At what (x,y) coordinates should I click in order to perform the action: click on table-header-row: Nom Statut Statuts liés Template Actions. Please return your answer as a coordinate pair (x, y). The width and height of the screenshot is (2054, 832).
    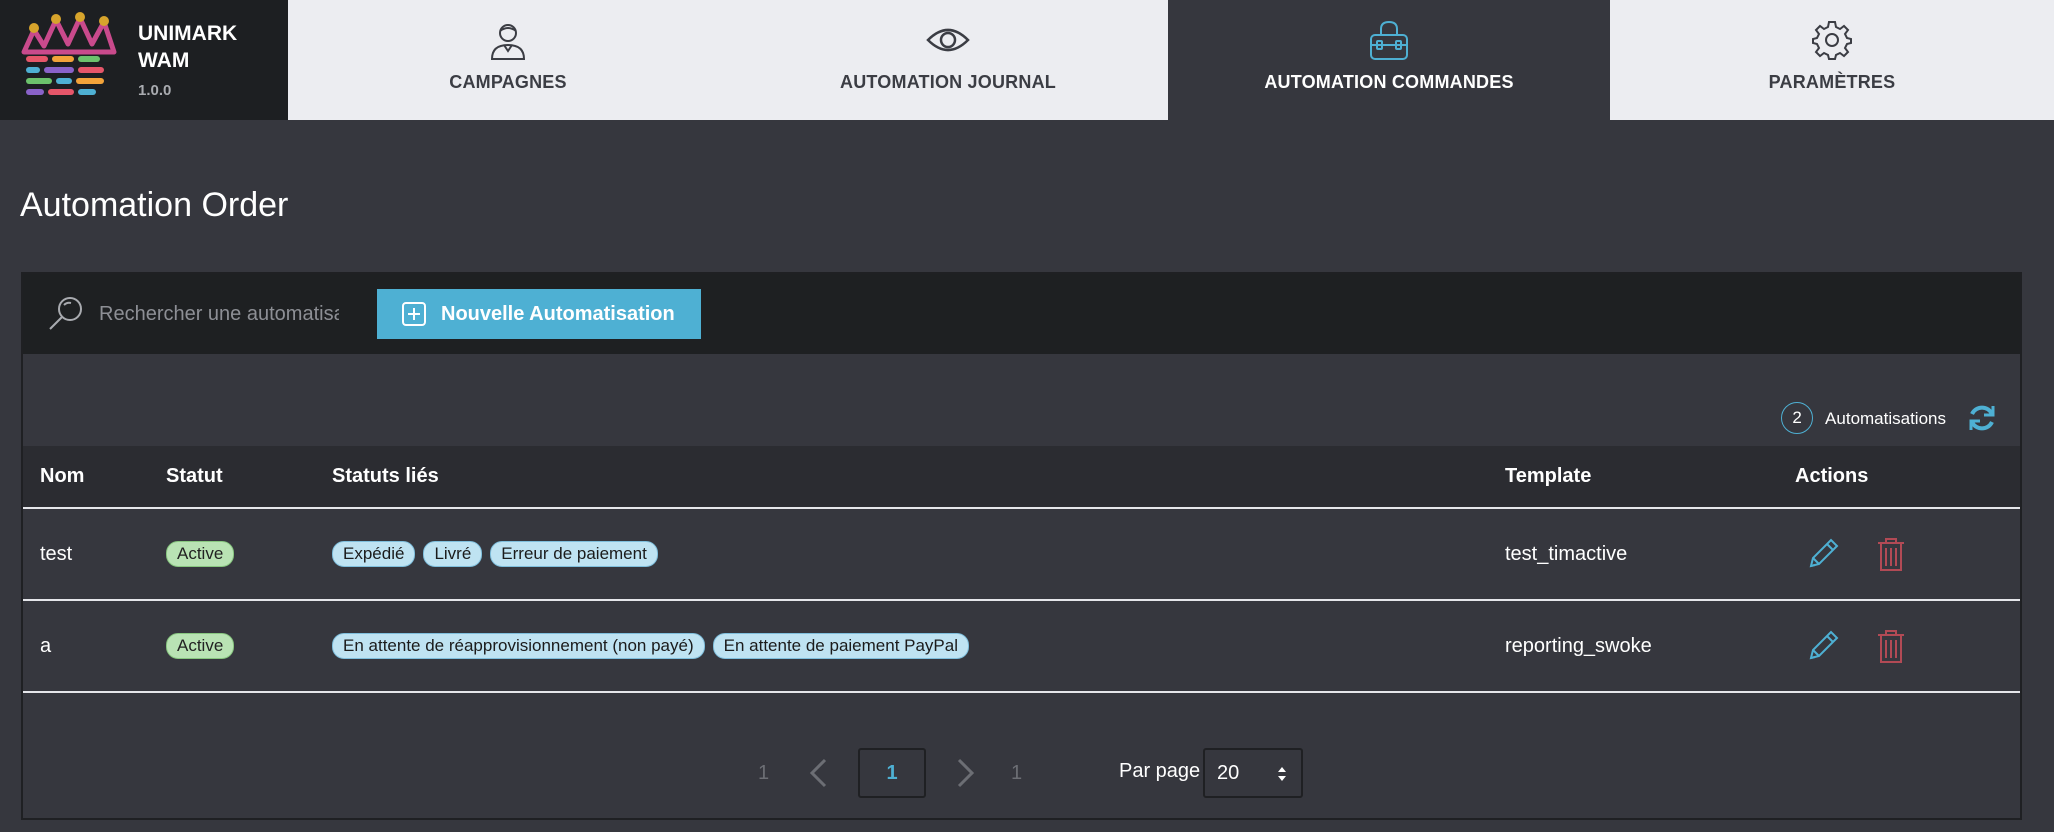
    Looking at the image, I should click on (1021, 477).